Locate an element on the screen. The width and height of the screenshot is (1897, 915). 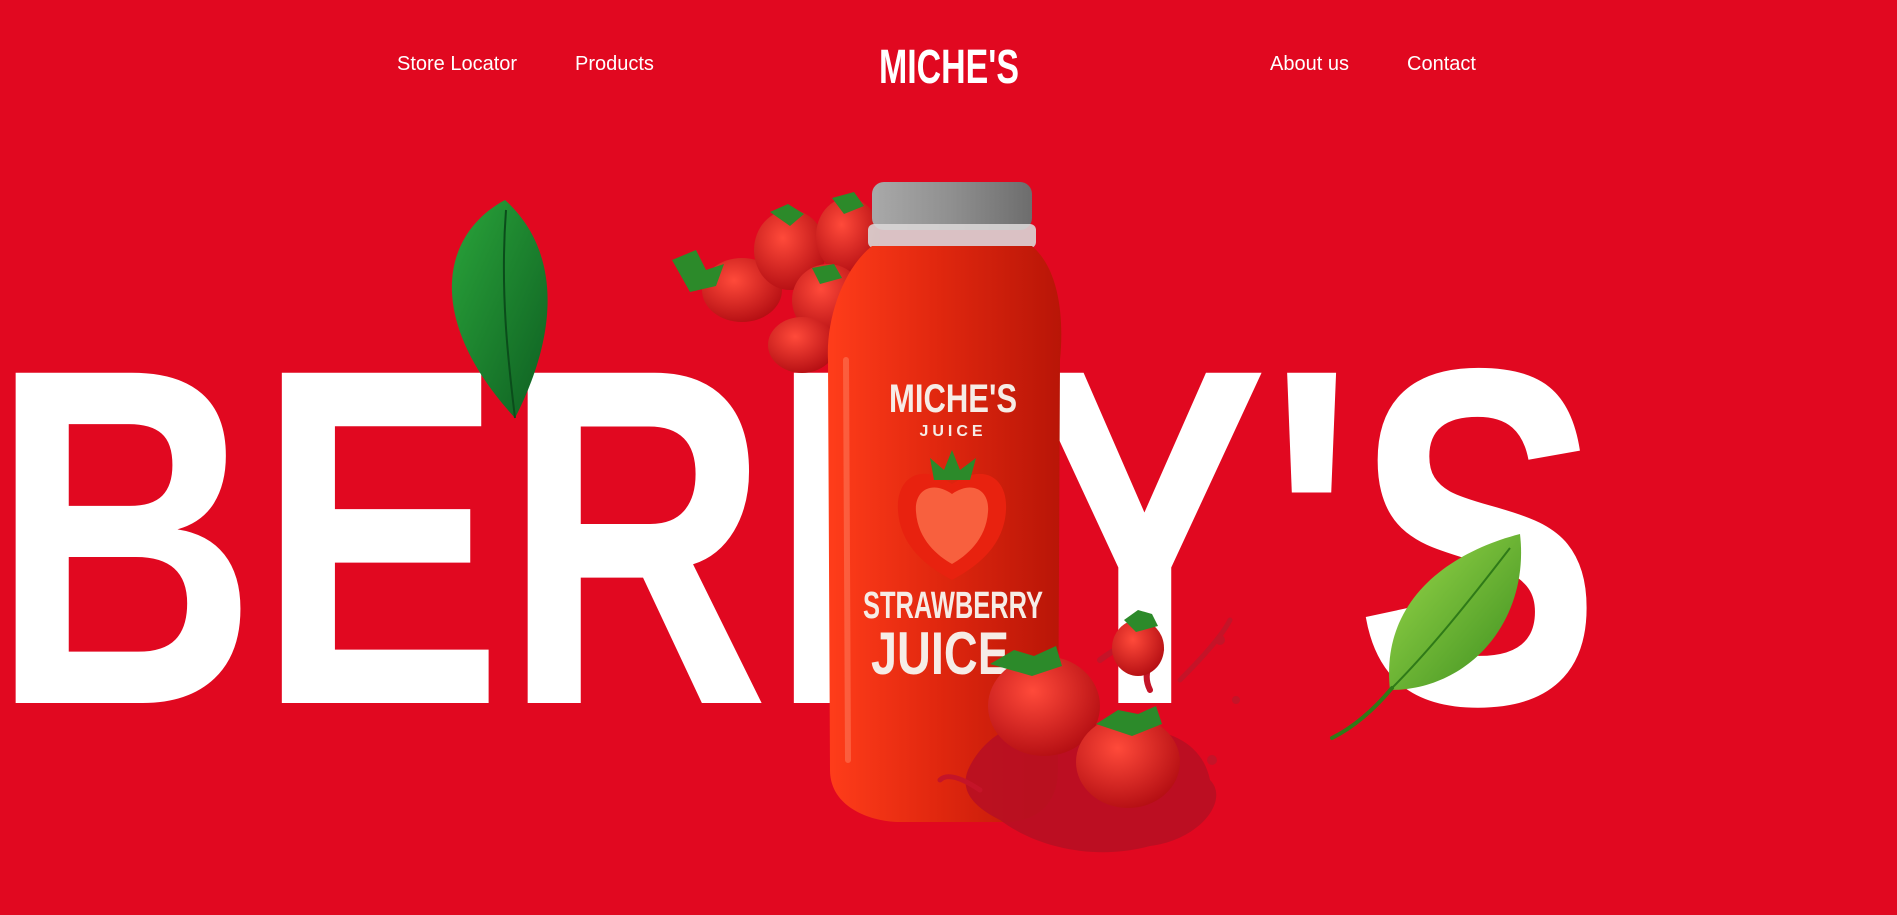
brand-logo: MICHE'S is located at coordinates (949, 64).